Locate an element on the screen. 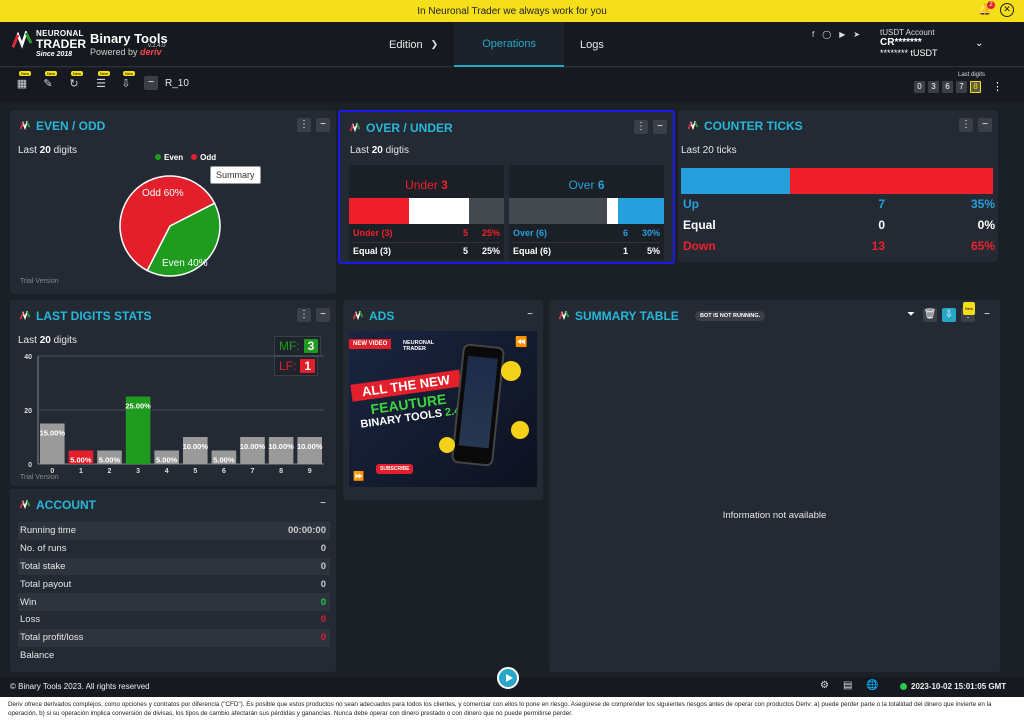 This screenshot has width=1024, height=726. over-row: Over (6) 6 30% is located at coordinates (586, 233).